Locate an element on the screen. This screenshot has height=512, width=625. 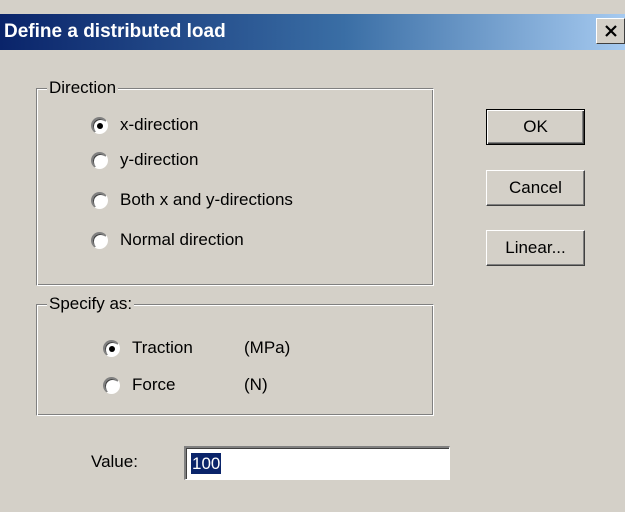
value-input: 100 is located at coordinates (317, 463).